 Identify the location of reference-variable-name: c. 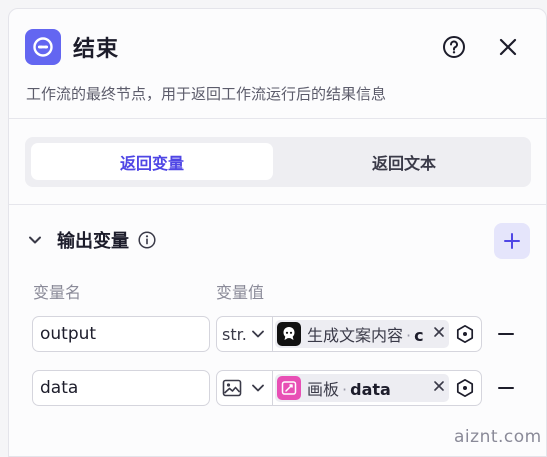
(419, 335).